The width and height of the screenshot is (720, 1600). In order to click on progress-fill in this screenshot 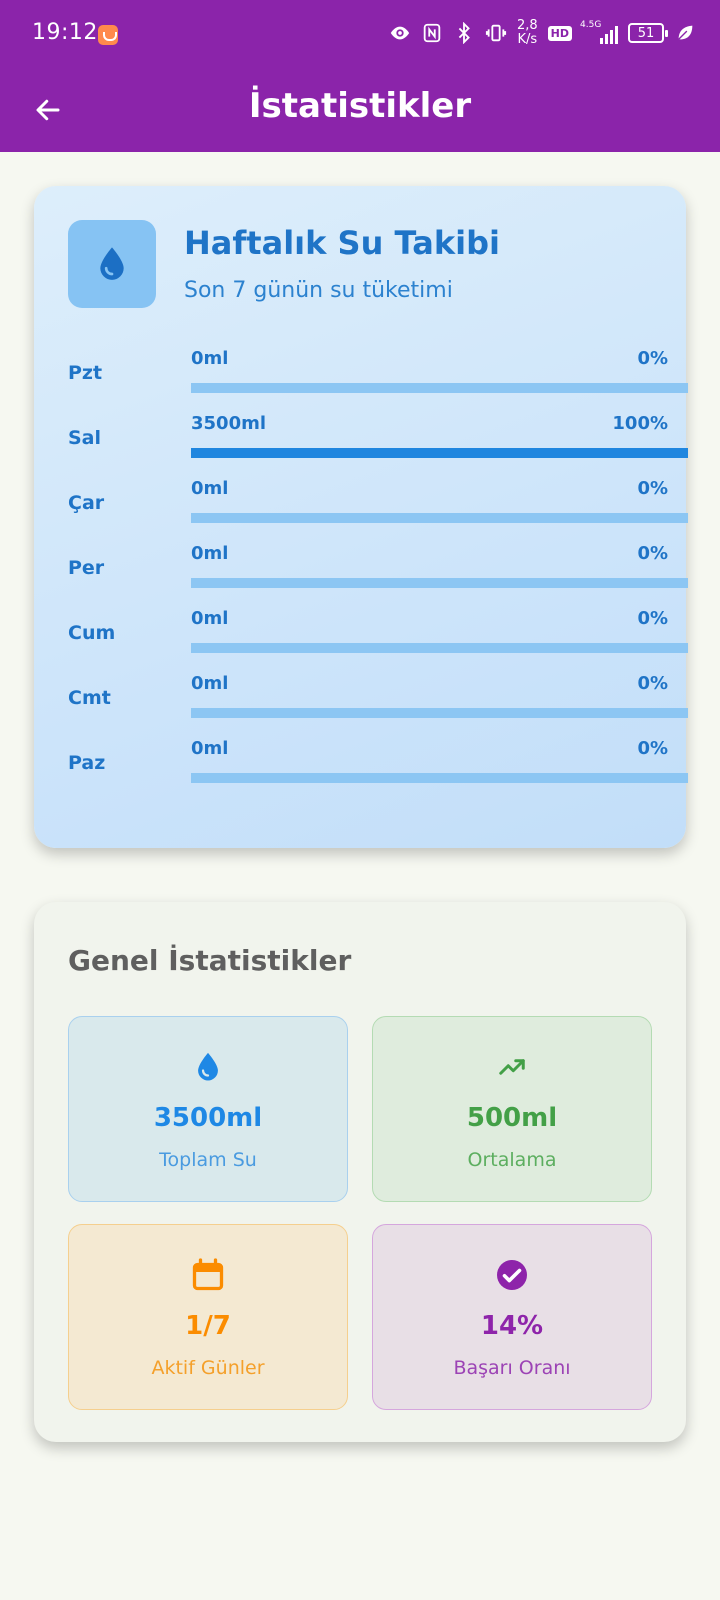, I will do `click(439, 453)`.